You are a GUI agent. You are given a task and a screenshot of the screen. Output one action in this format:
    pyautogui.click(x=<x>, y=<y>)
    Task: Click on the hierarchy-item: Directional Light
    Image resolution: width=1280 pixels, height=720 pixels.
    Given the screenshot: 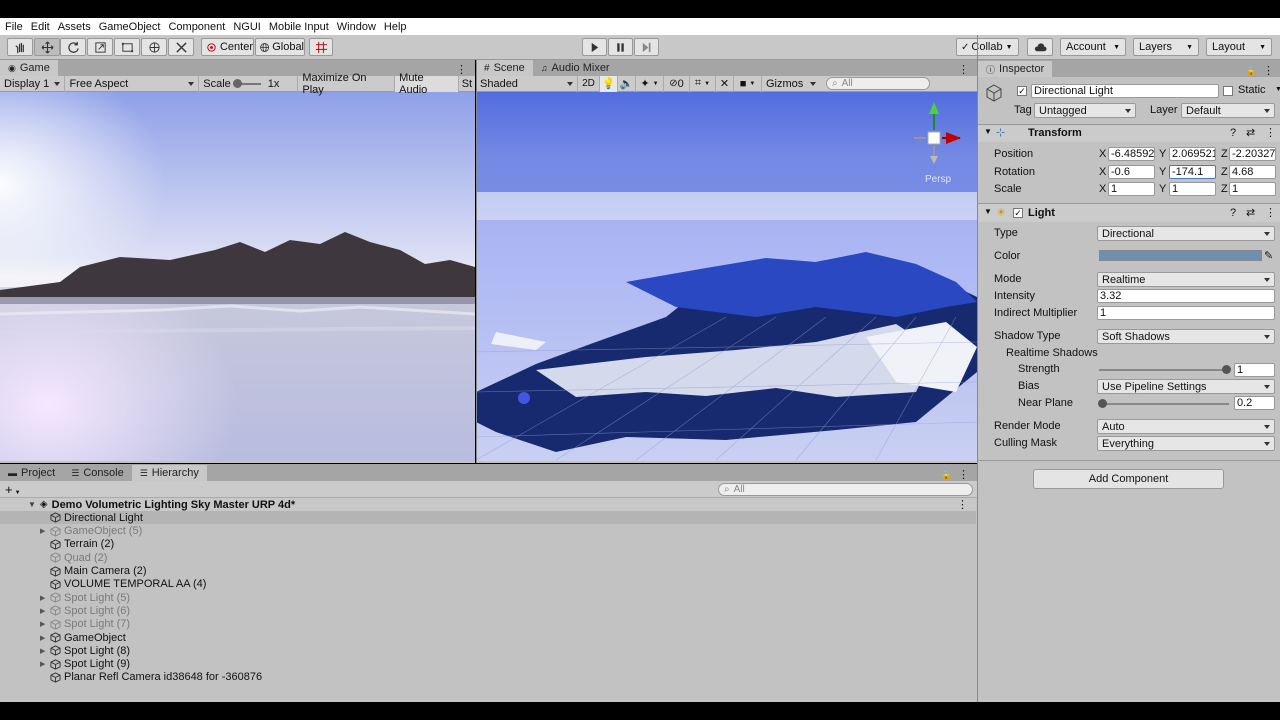 What is the action you would take?
    pyautogui.click(x=488, y=518)
    